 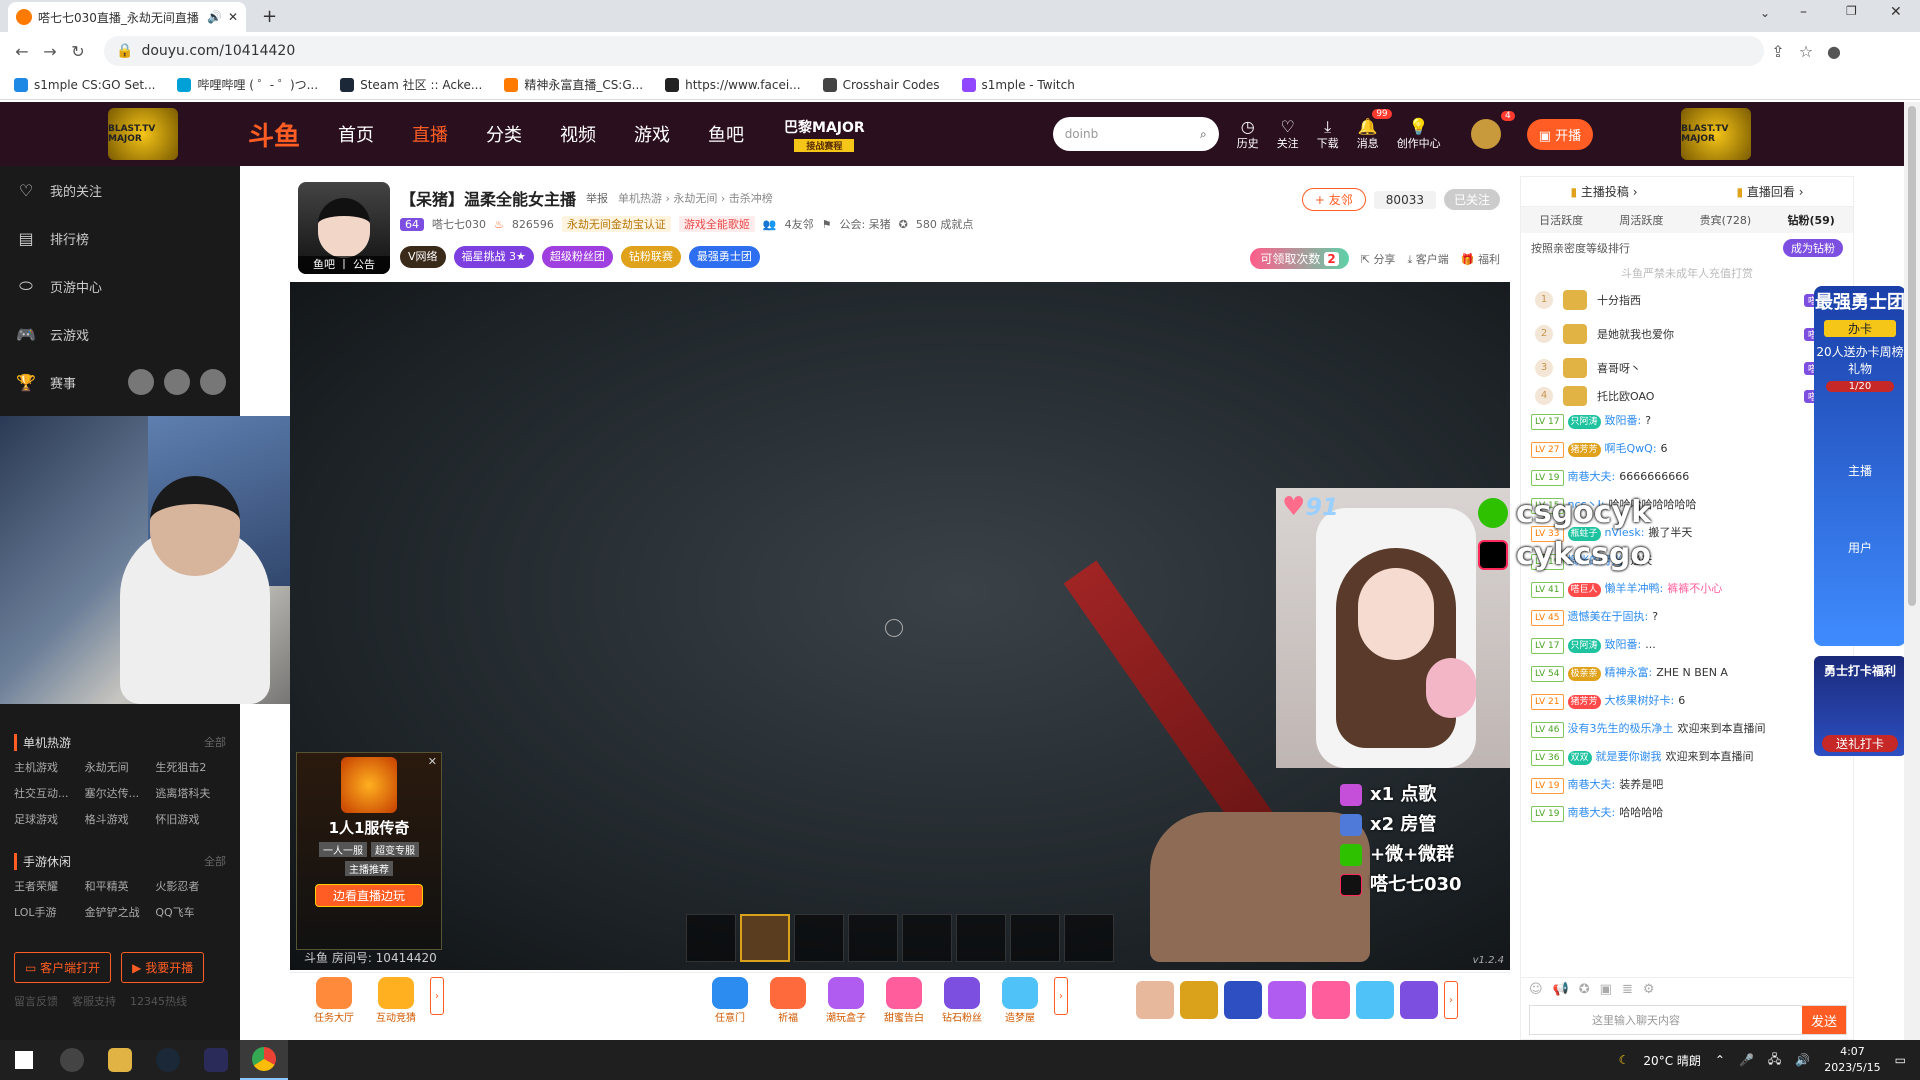 What do you see at coordinates (432, 761) in the screenshot?
I see `close-ad-icon: ✕` at bounding box center [432, 761].